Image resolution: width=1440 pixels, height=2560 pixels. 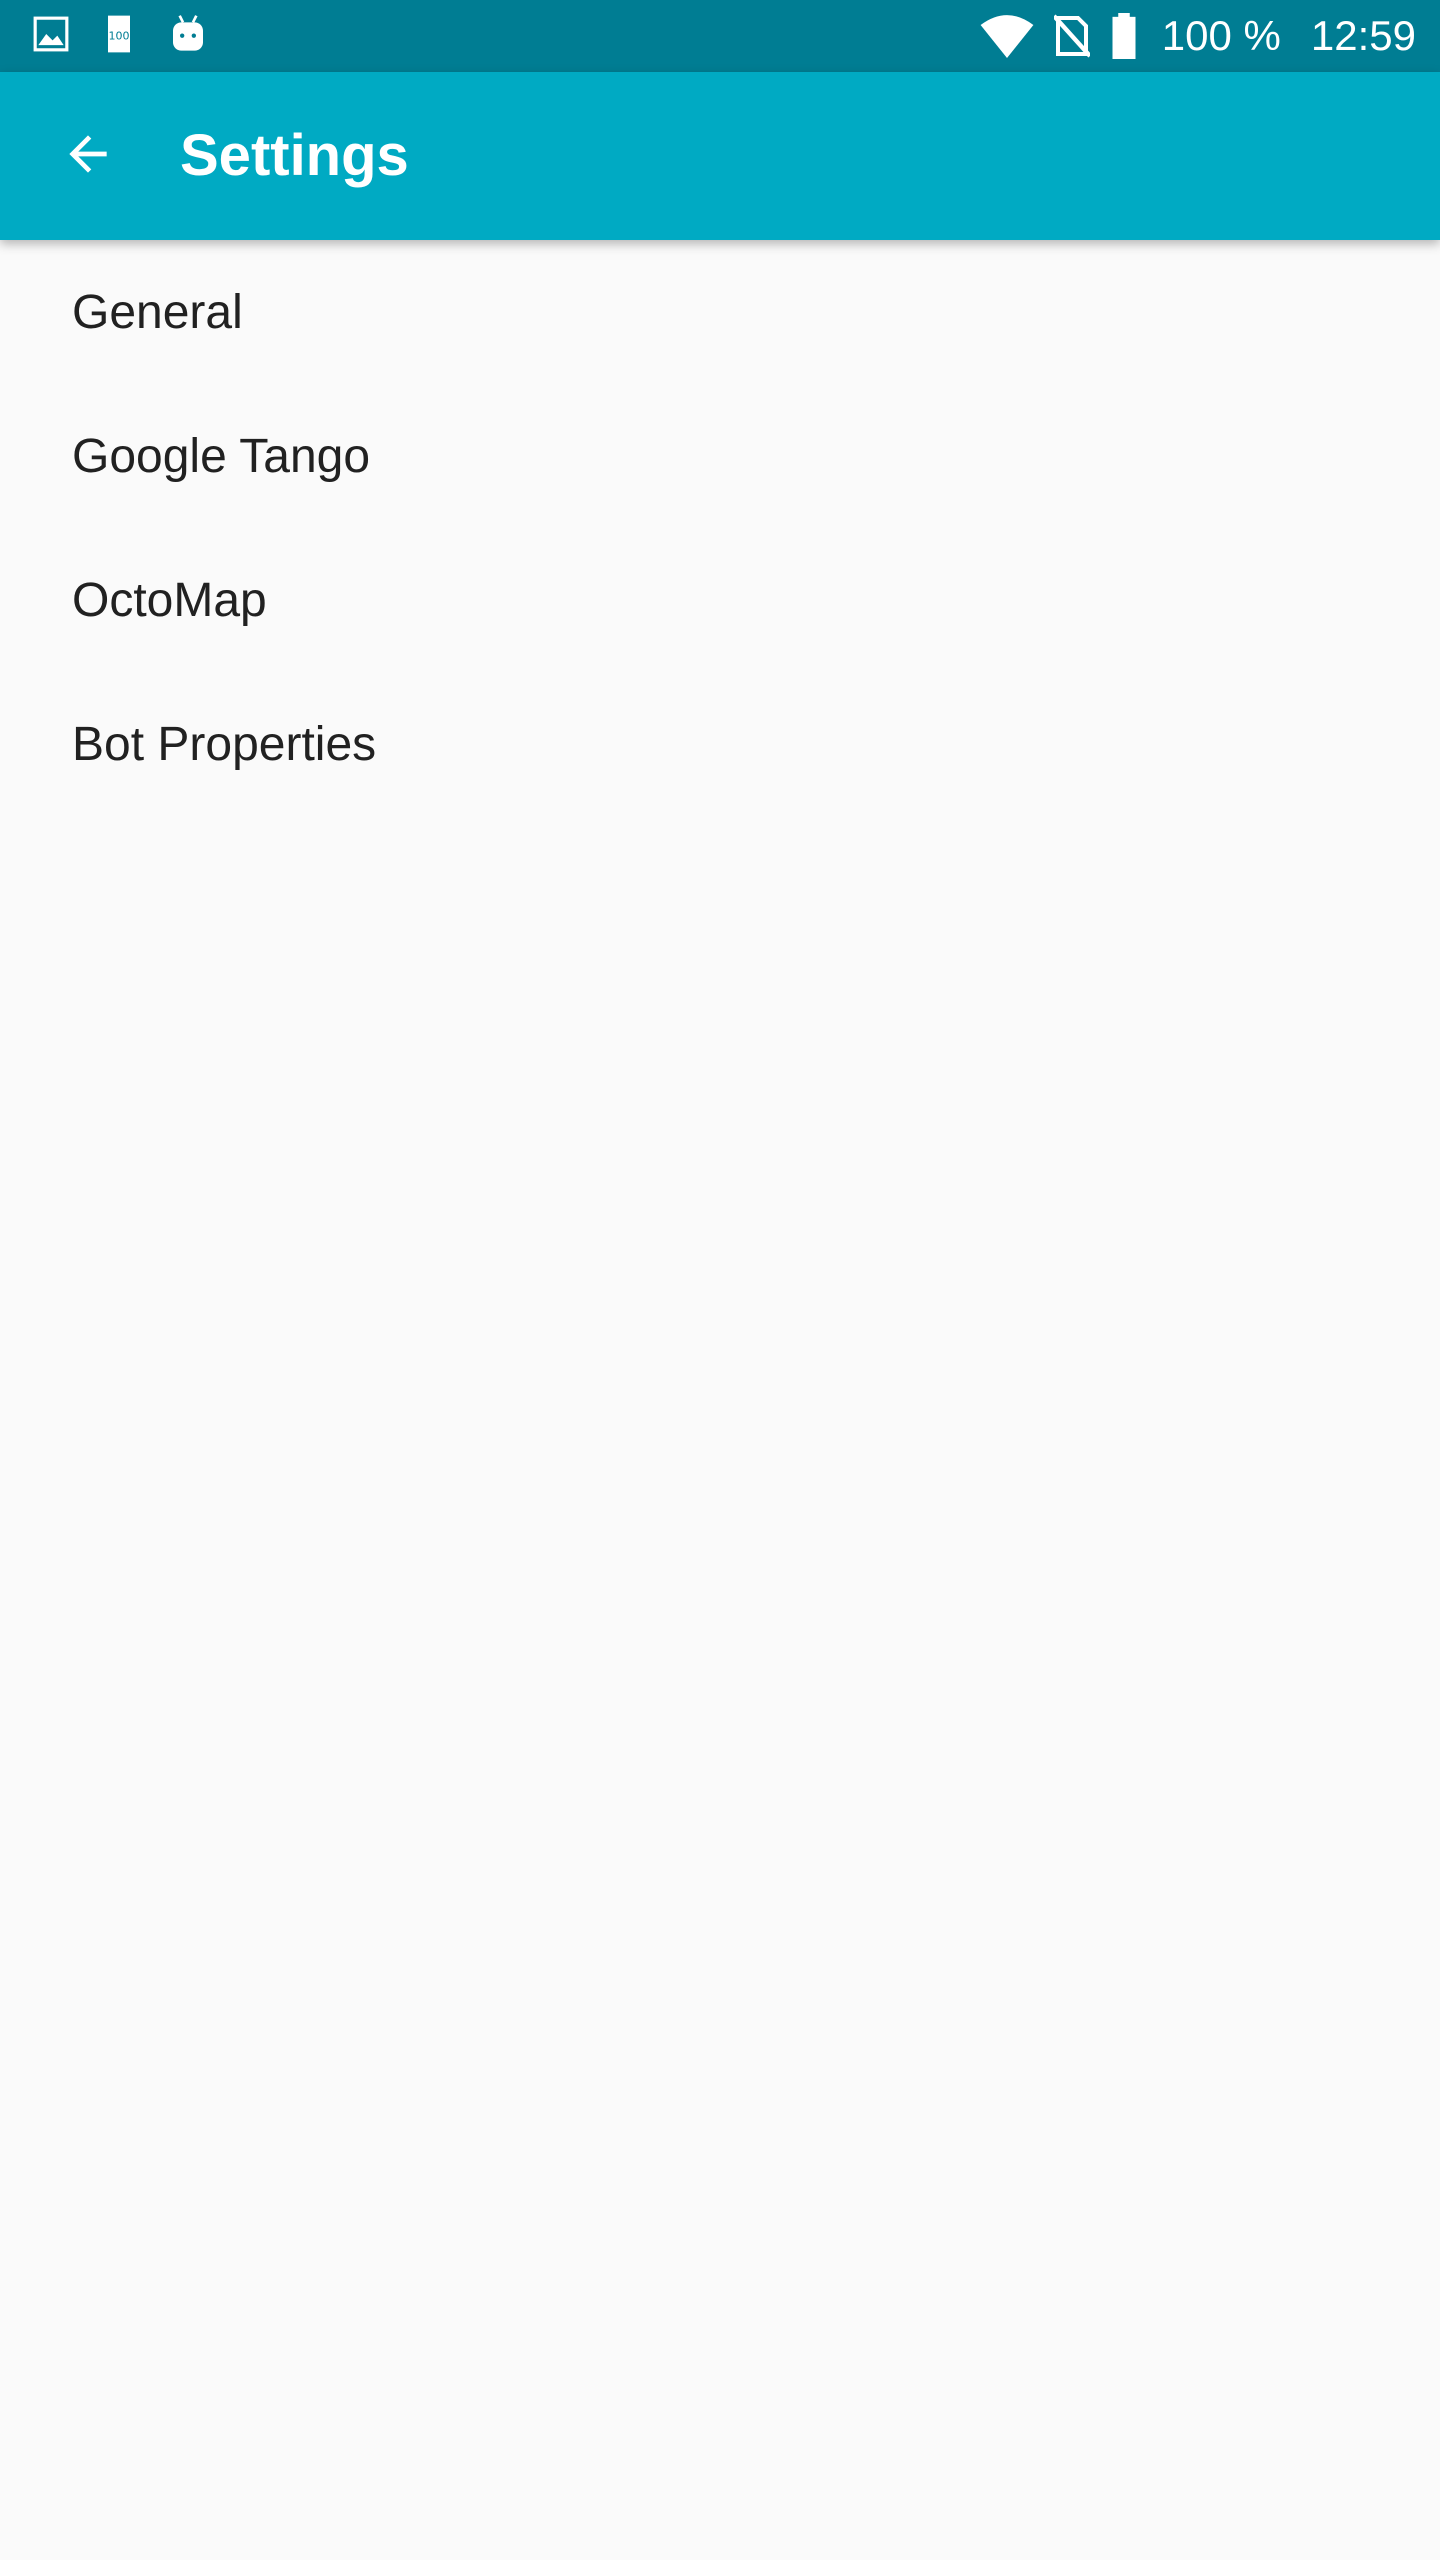 What do you see at coordinates (720, 456) in the screenshot?
I see `settings-item-google-tango: Google Tango` at bounding box center [720, 456].